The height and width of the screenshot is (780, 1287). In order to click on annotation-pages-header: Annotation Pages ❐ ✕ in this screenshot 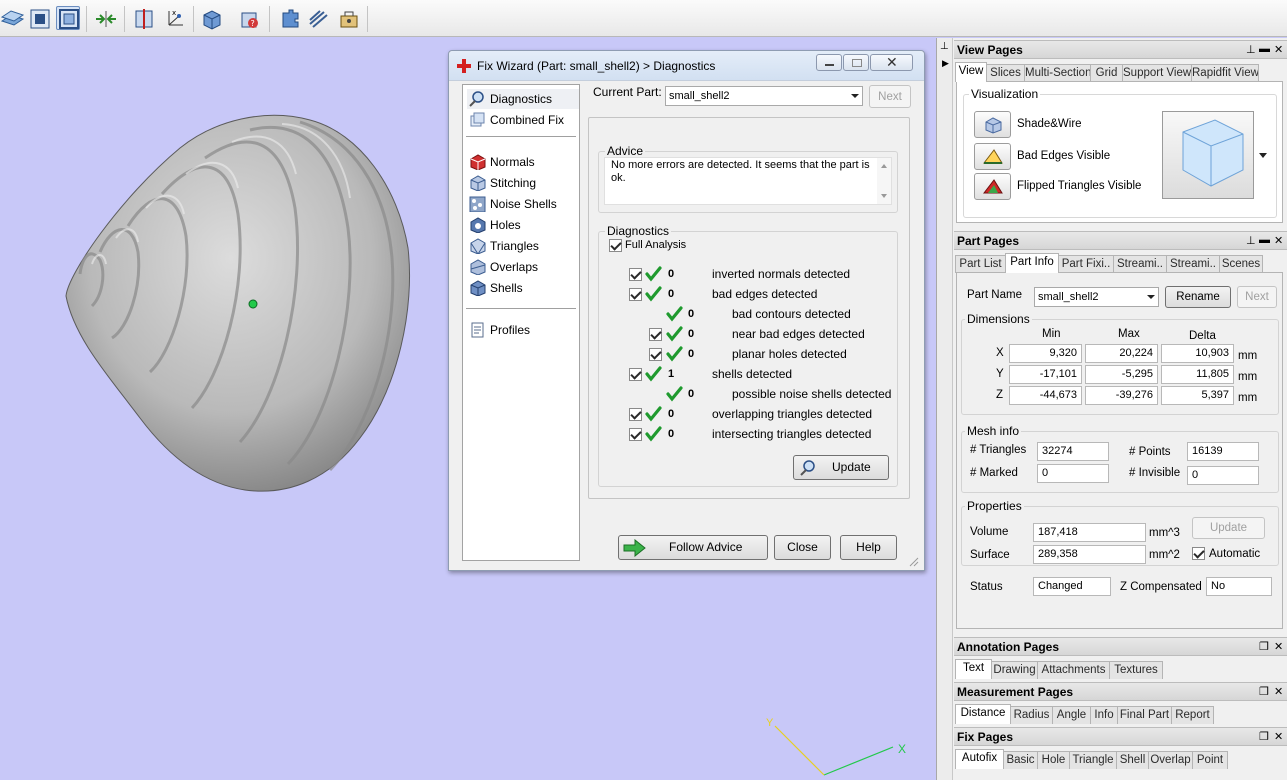, I will do `click(1120, 646)`.